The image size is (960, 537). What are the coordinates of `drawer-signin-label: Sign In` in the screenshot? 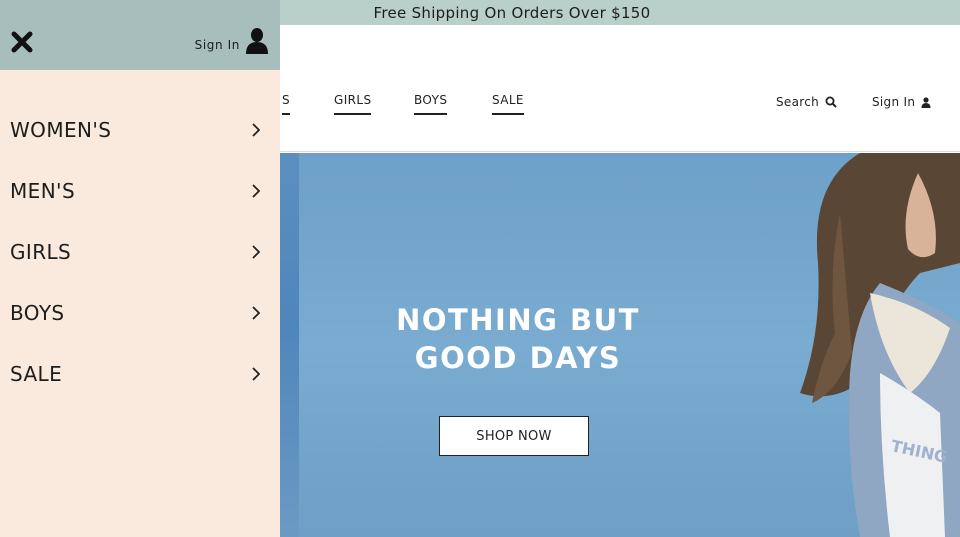 It's located at (217, 45).